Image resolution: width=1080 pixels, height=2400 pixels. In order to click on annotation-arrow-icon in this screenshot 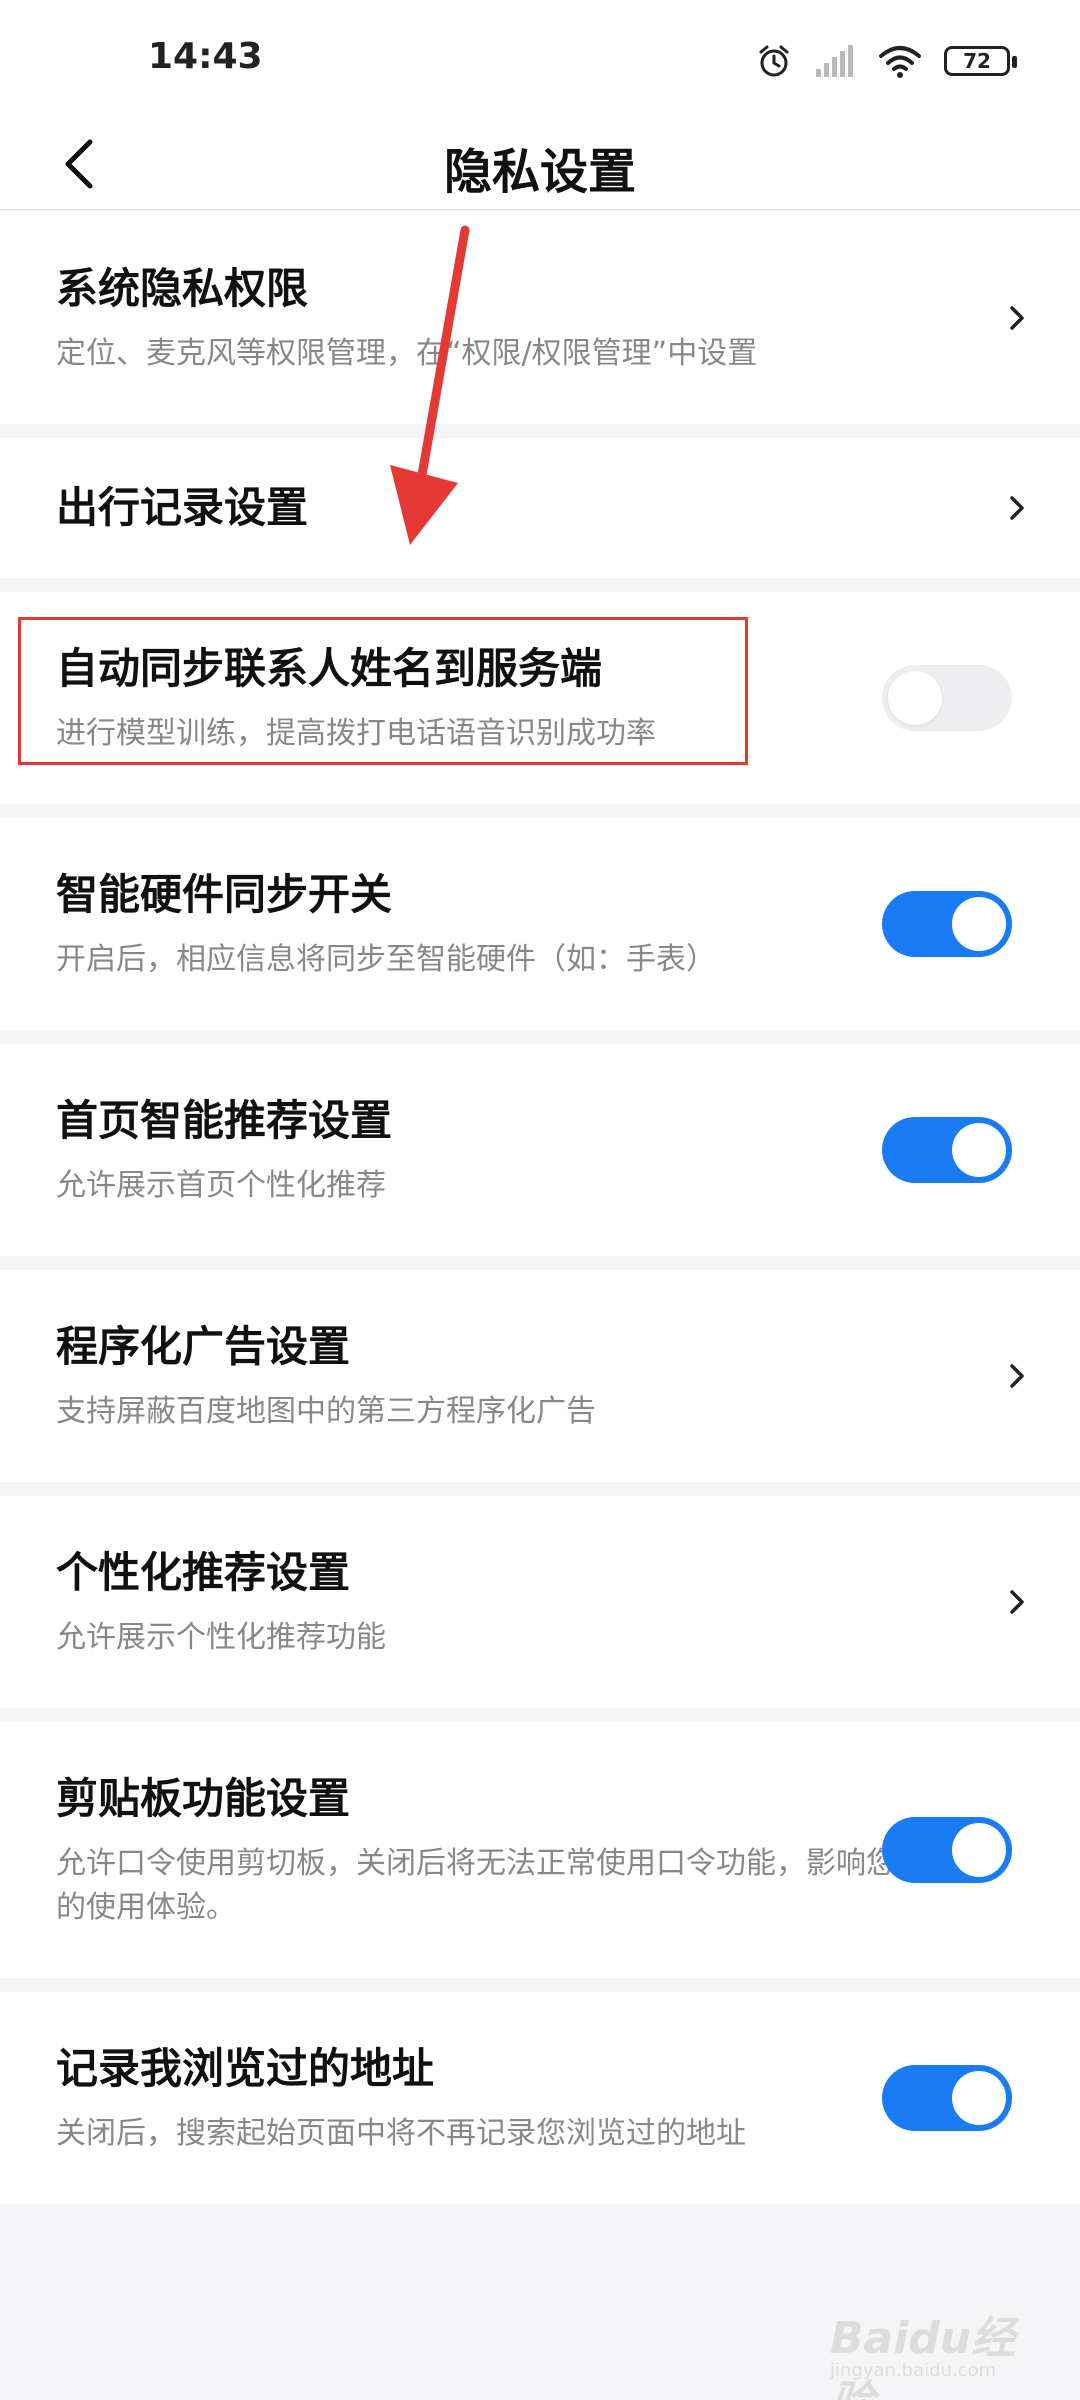, I will do `click(430, 385)`.